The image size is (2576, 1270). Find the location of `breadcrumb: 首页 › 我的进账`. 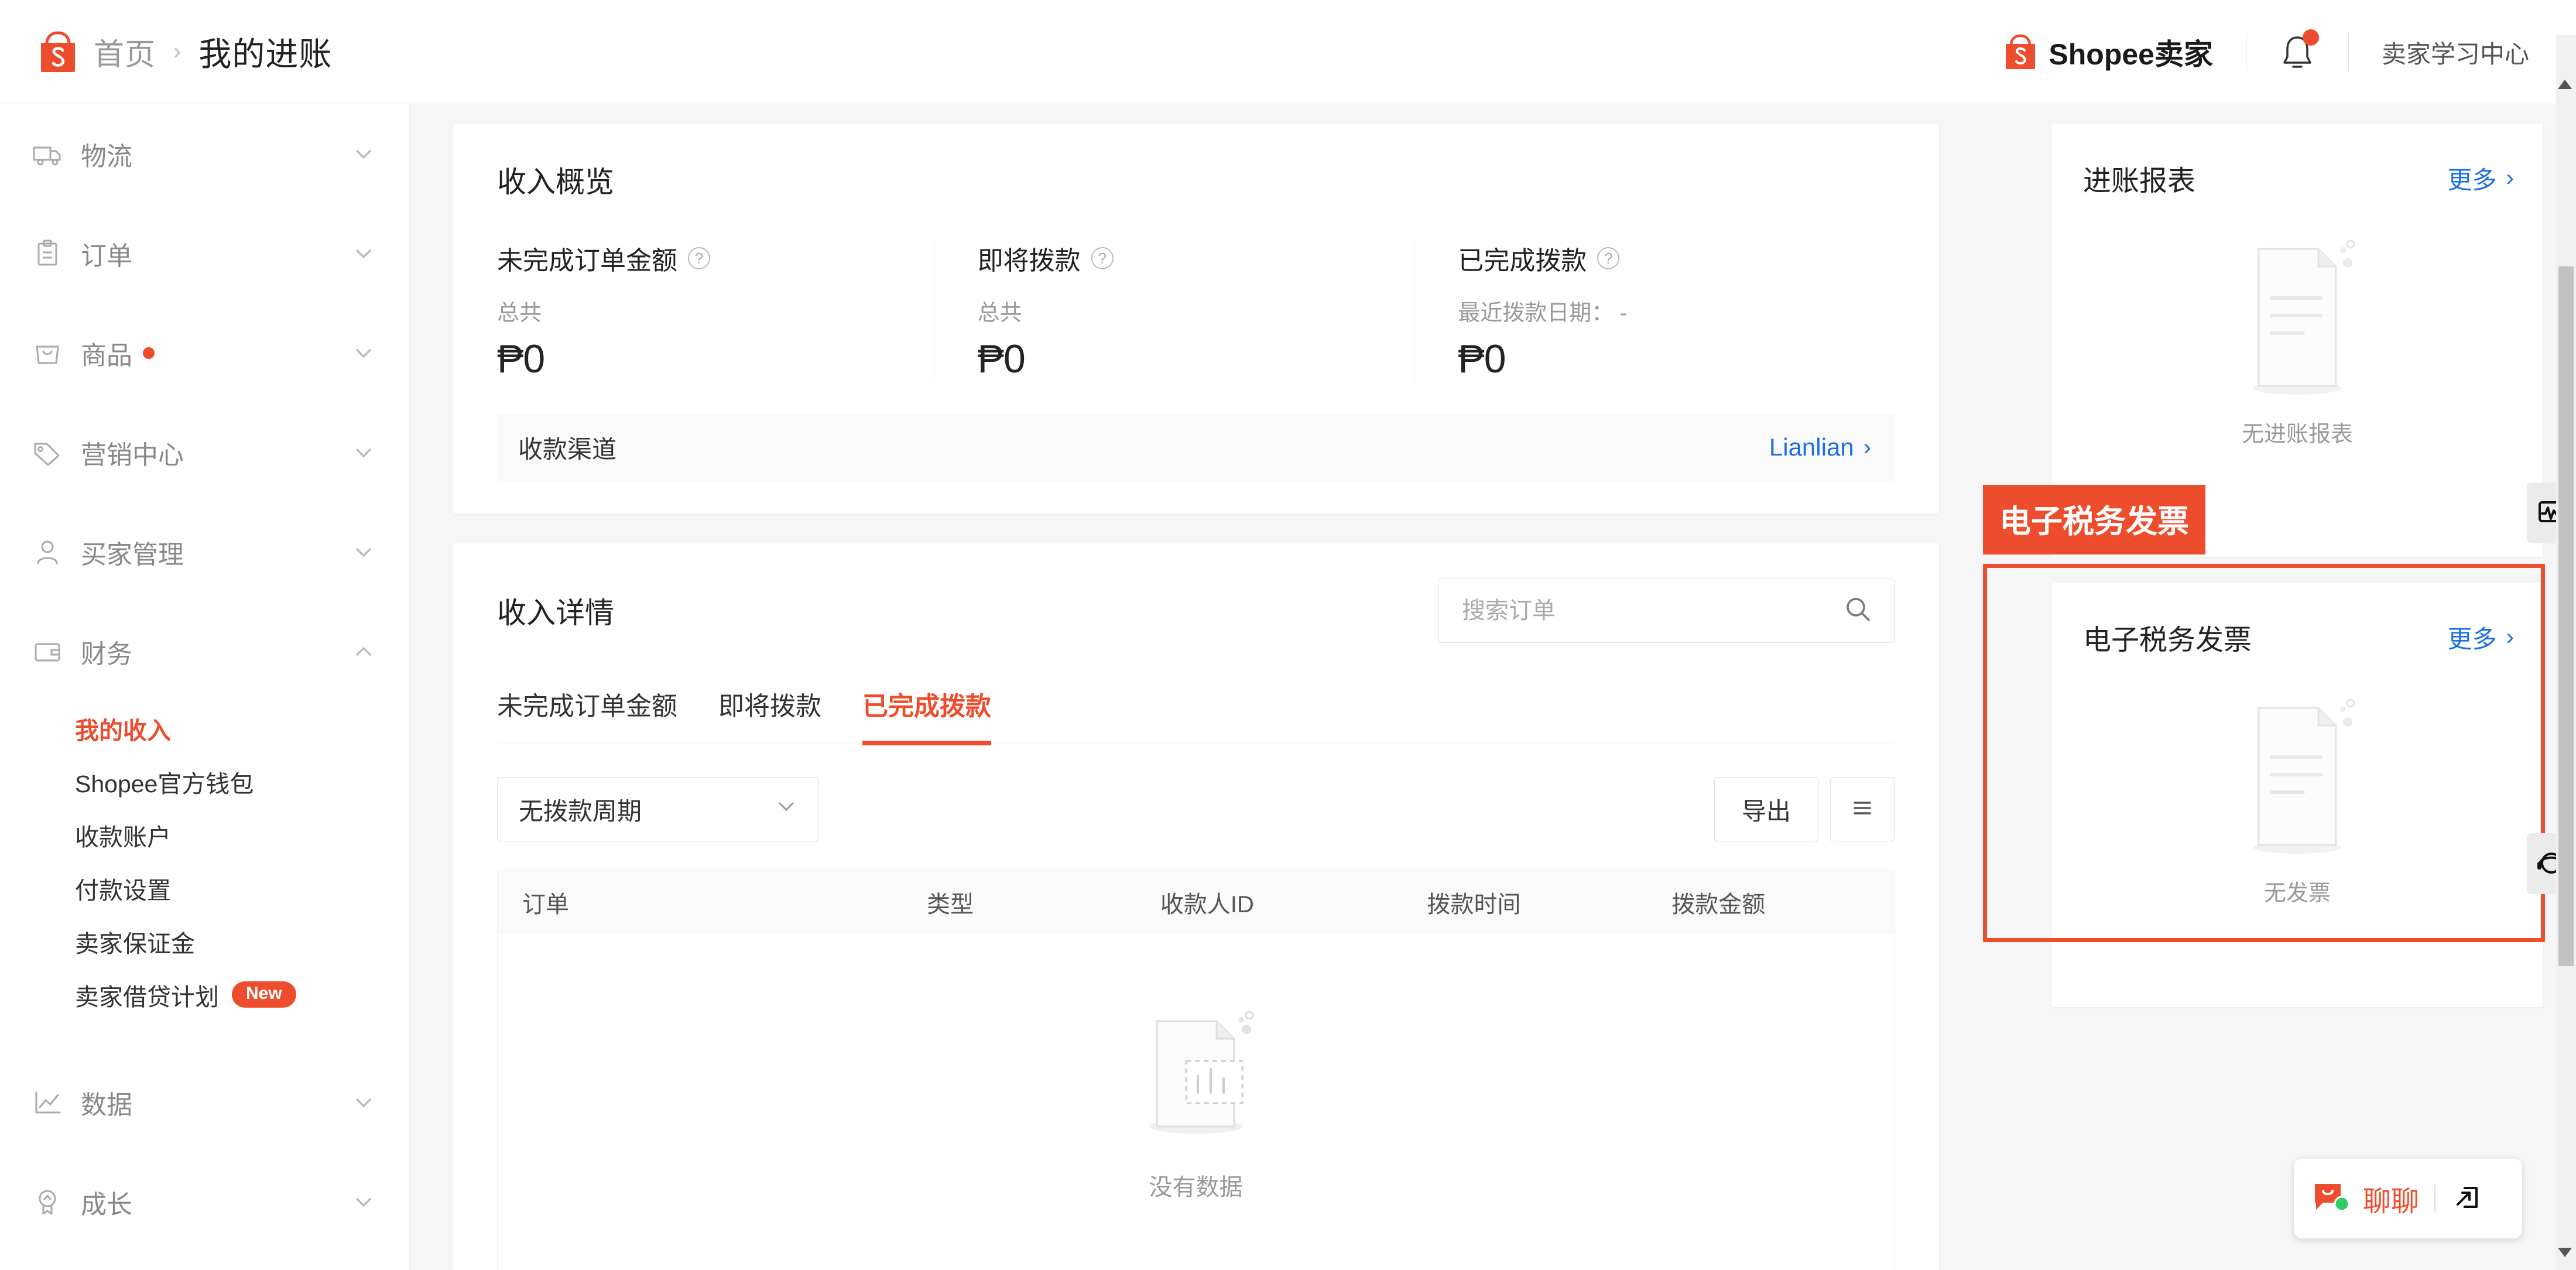

breadcrumb: 首页 › 我的进账 is located at coordinates (185, 52).